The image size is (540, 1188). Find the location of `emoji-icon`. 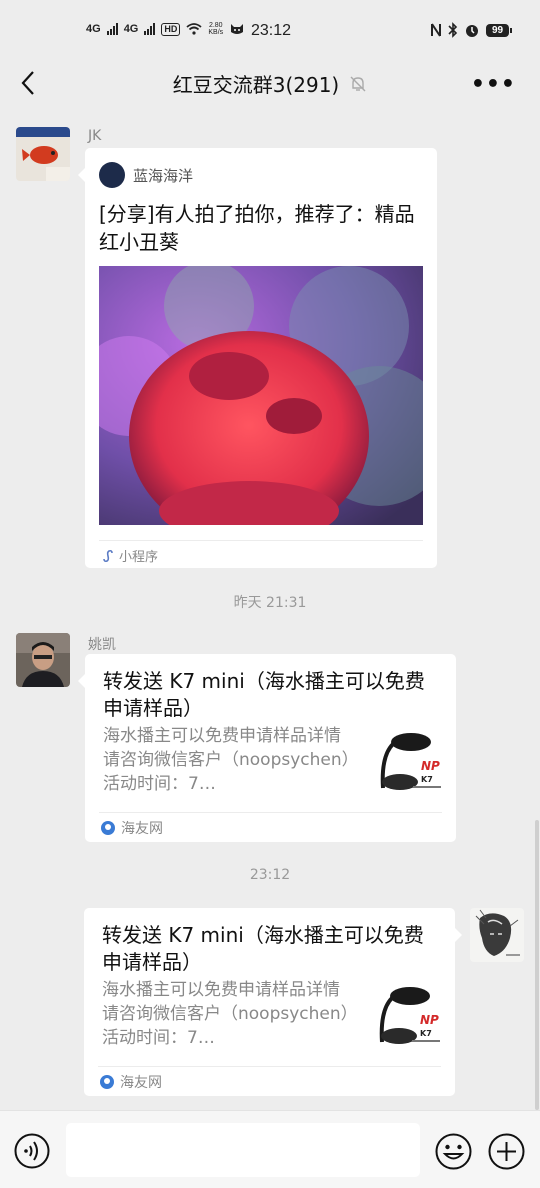

emoji-icon is located at coordinates (453, 1151).